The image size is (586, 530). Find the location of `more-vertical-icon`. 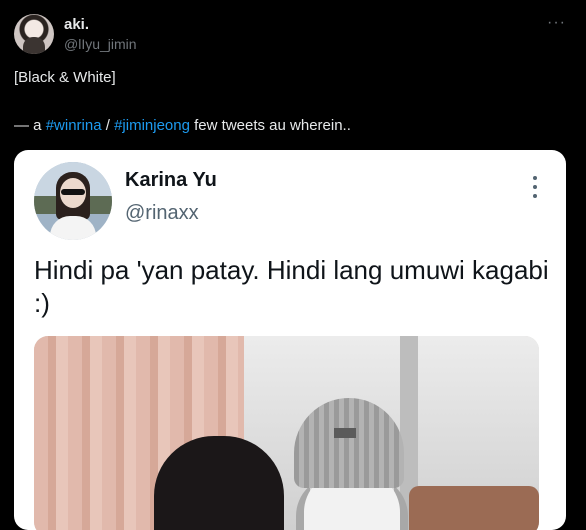

more-vertical-icon is located at coordinates (535, 187).